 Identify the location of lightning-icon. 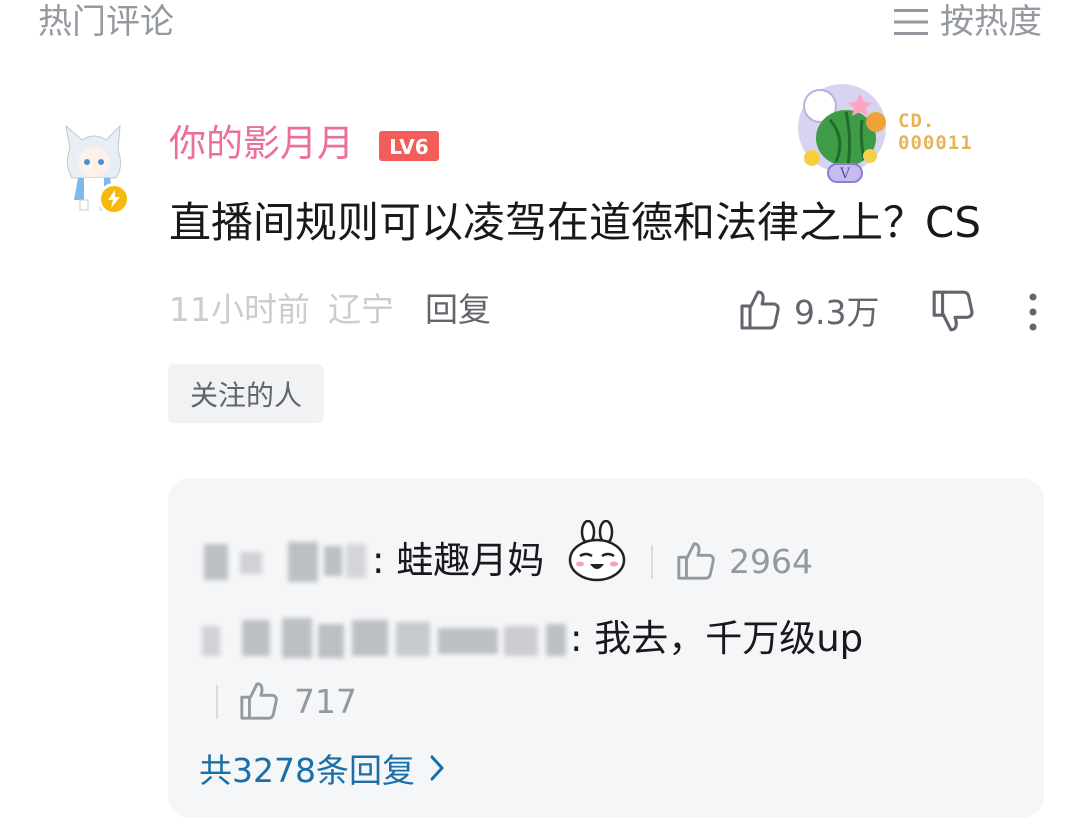
(114, 199).